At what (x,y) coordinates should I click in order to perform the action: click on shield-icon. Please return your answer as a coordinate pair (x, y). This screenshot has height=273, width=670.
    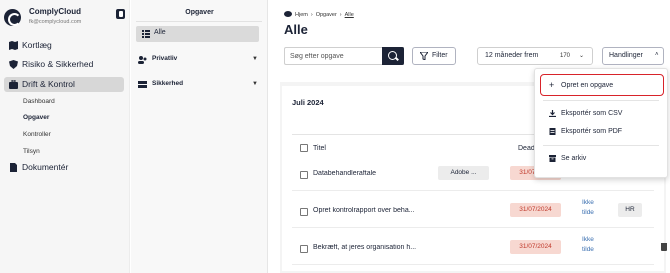
    Looking at the image, I should click on (13, 64).